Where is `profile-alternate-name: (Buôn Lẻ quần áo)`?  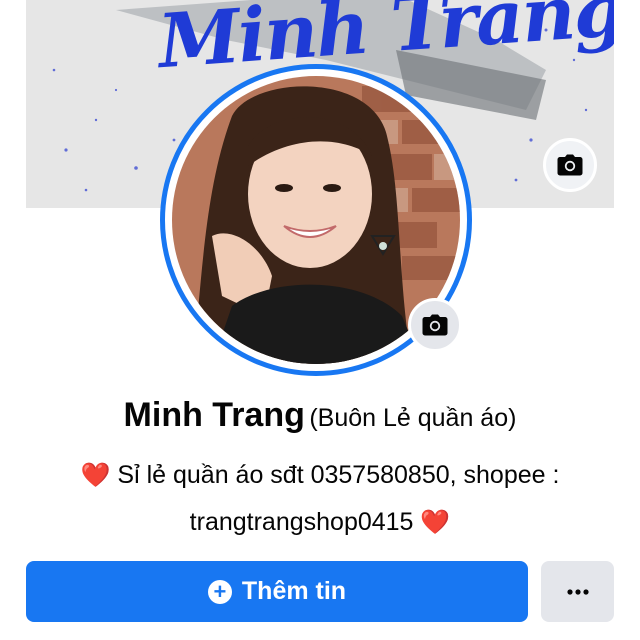
profile-alternate-name: (Buôn Lẻ quần áo) is located at coordinates (413, 418).